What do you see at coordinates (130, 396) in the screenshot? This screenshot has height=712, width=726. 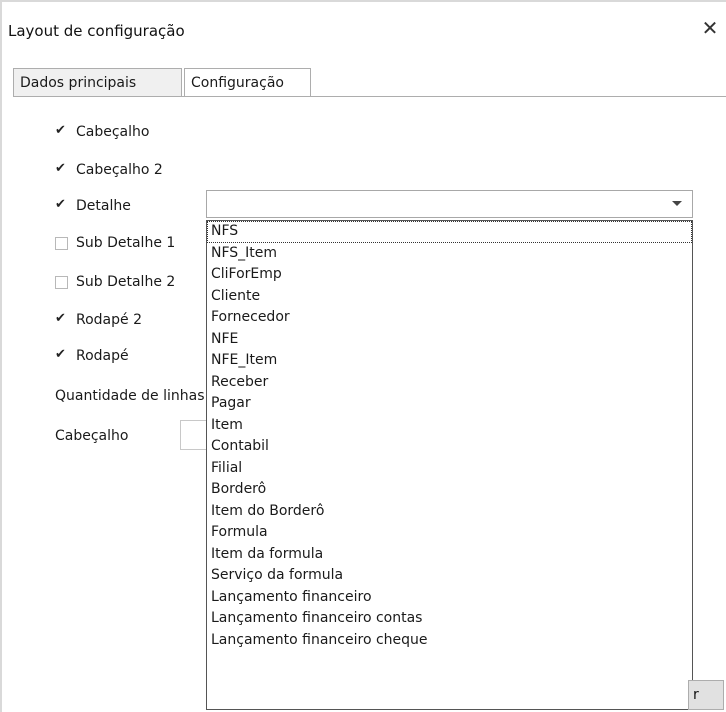 I see `quantidade-label: Quantidade de linhas` at bounding box center [130, 396].